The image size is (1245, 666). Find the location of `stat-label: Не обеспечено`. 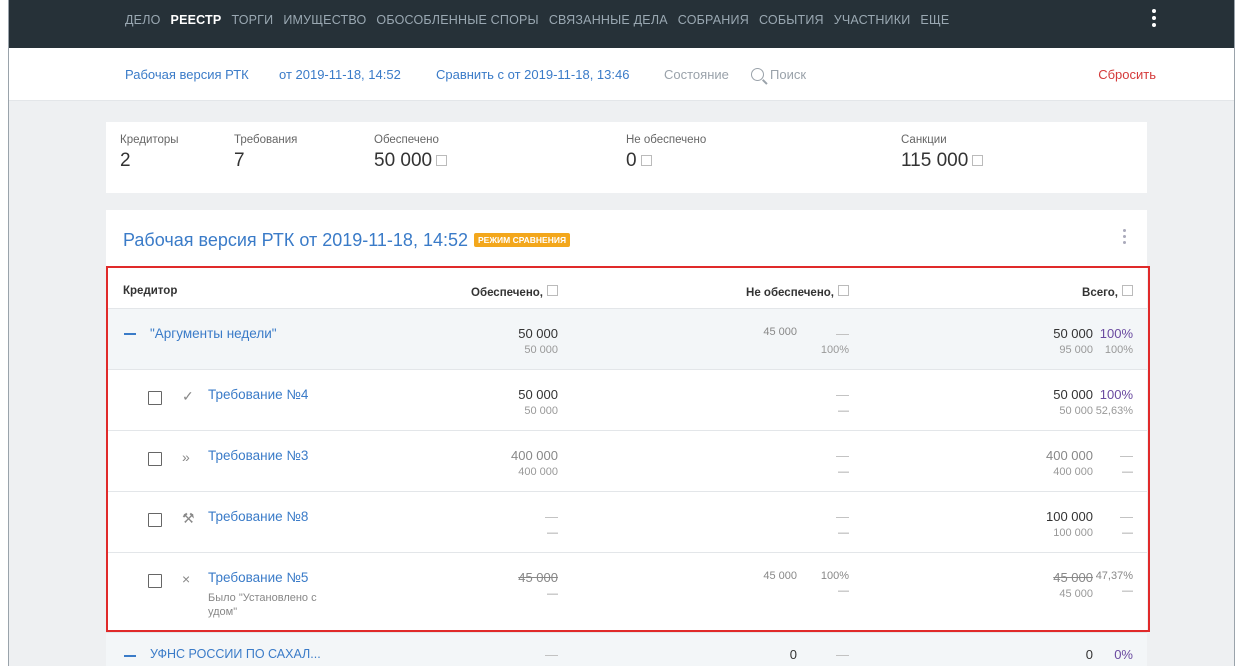

stat-label: Не обеспечено is located at coordinates (666, 140).